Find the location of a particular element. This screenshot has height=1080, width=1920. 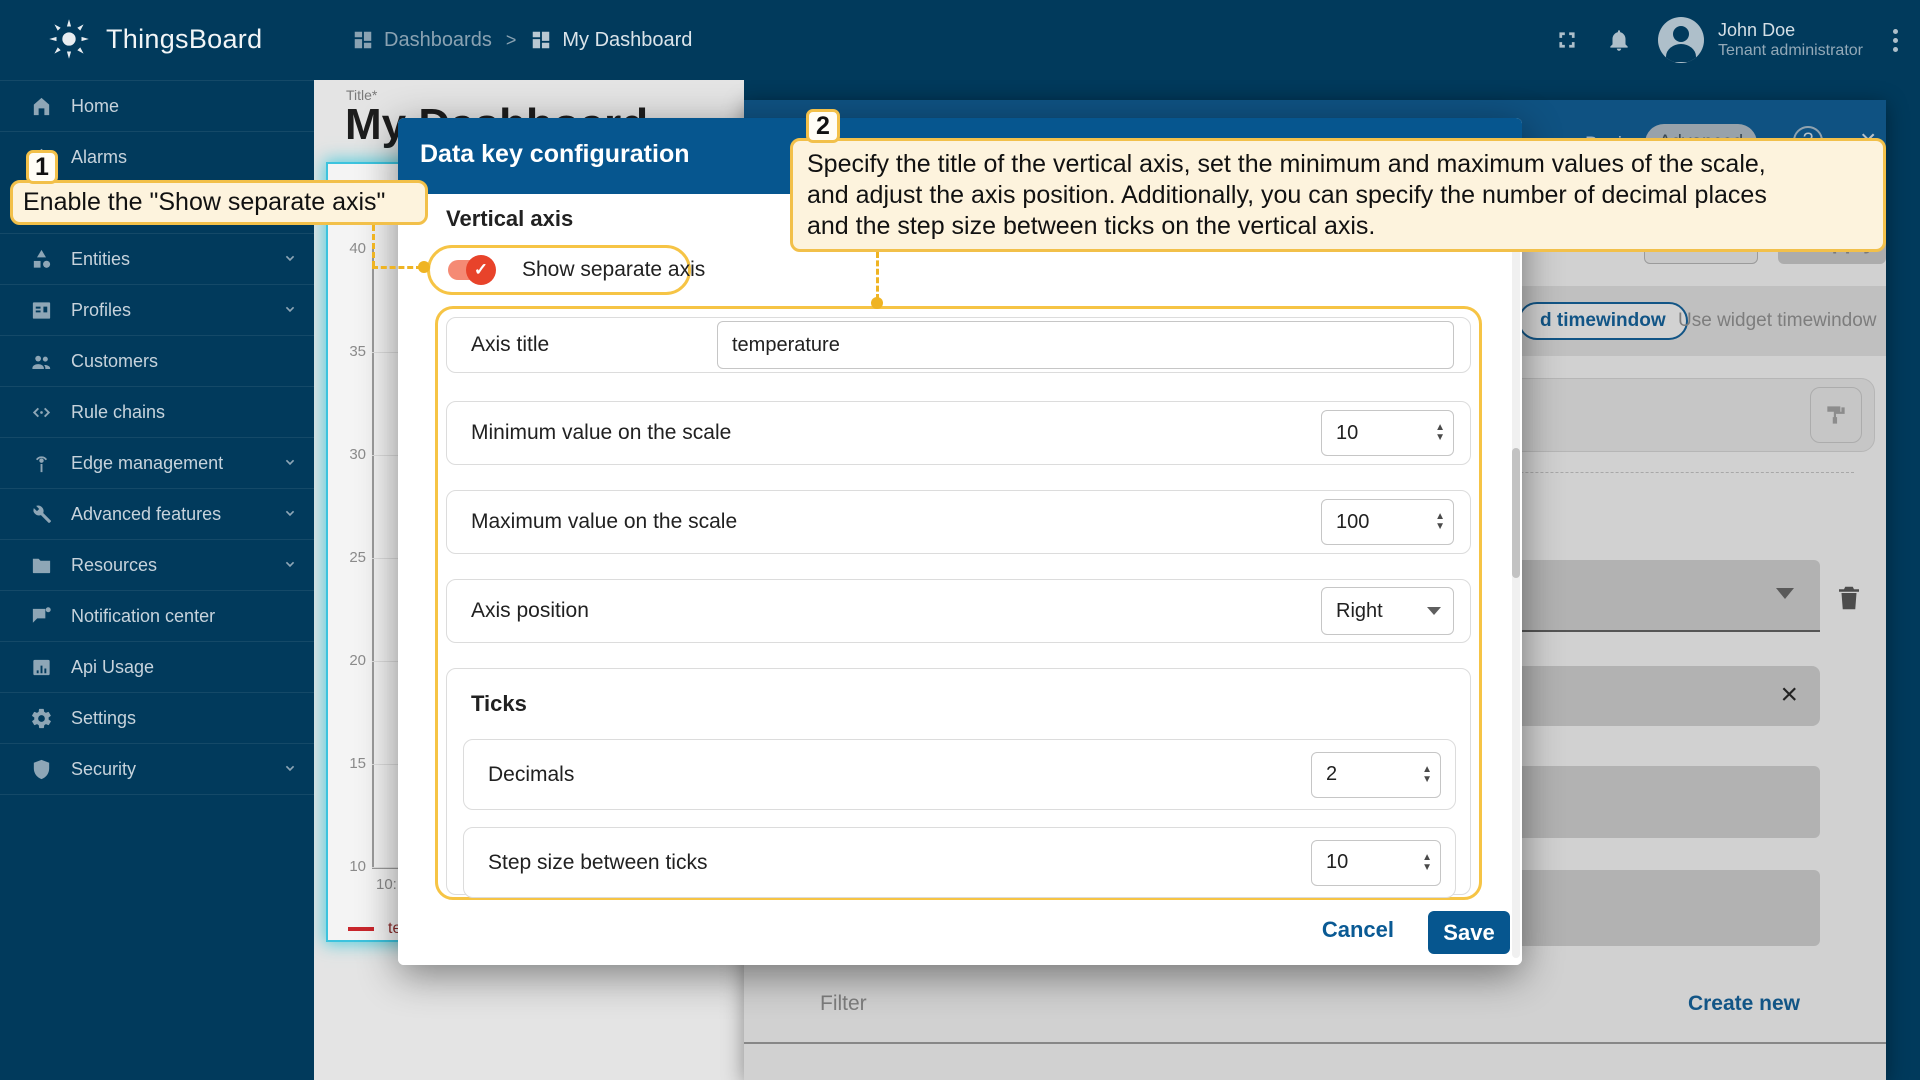

chart-y-tick: 15 is located at coordinates (357, 763).